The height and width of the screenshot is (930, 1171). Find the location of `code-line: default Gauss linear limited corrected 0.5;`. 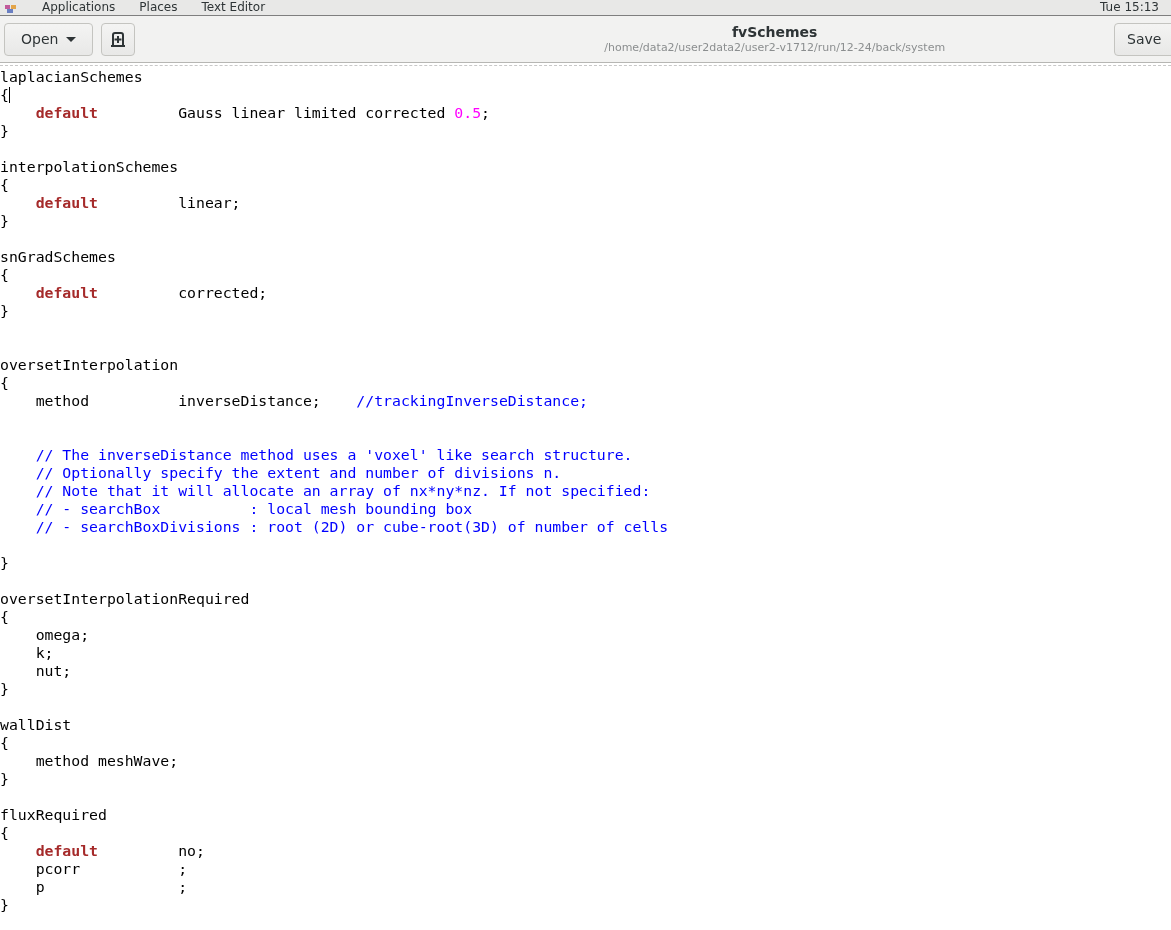

code-line: default Gauss linear limited corrected 0.5; is located at coordinates (262, 113).